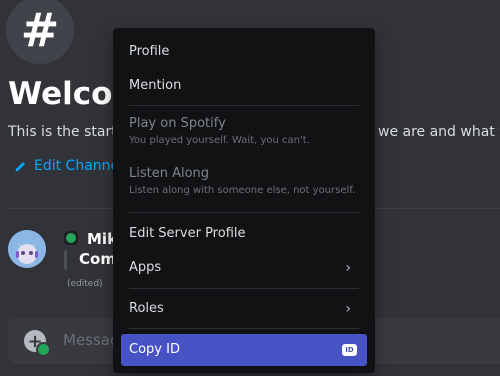  I want to click on menu-item-copy-id: Copy ID ID, so click(244, 350).